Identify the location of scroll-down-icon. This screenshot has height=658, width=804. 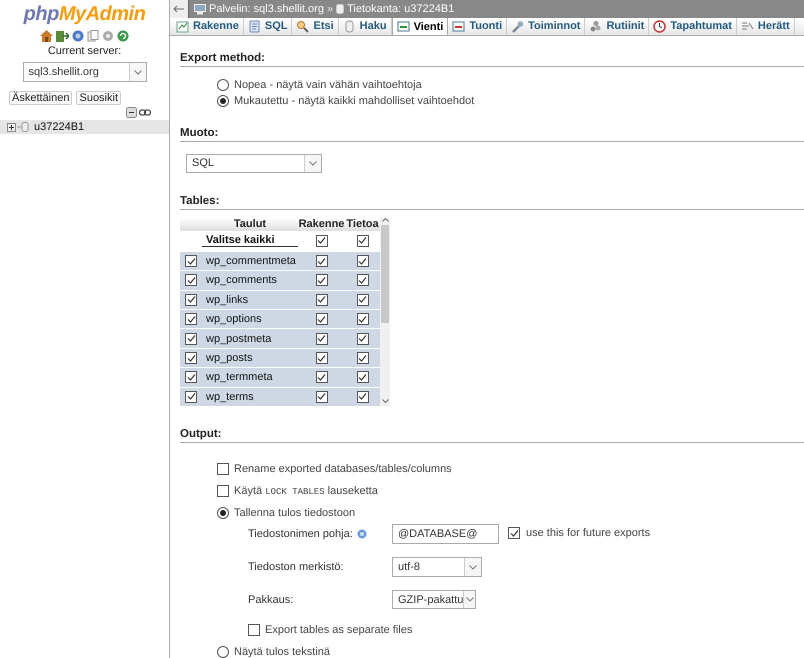
(385, 401).